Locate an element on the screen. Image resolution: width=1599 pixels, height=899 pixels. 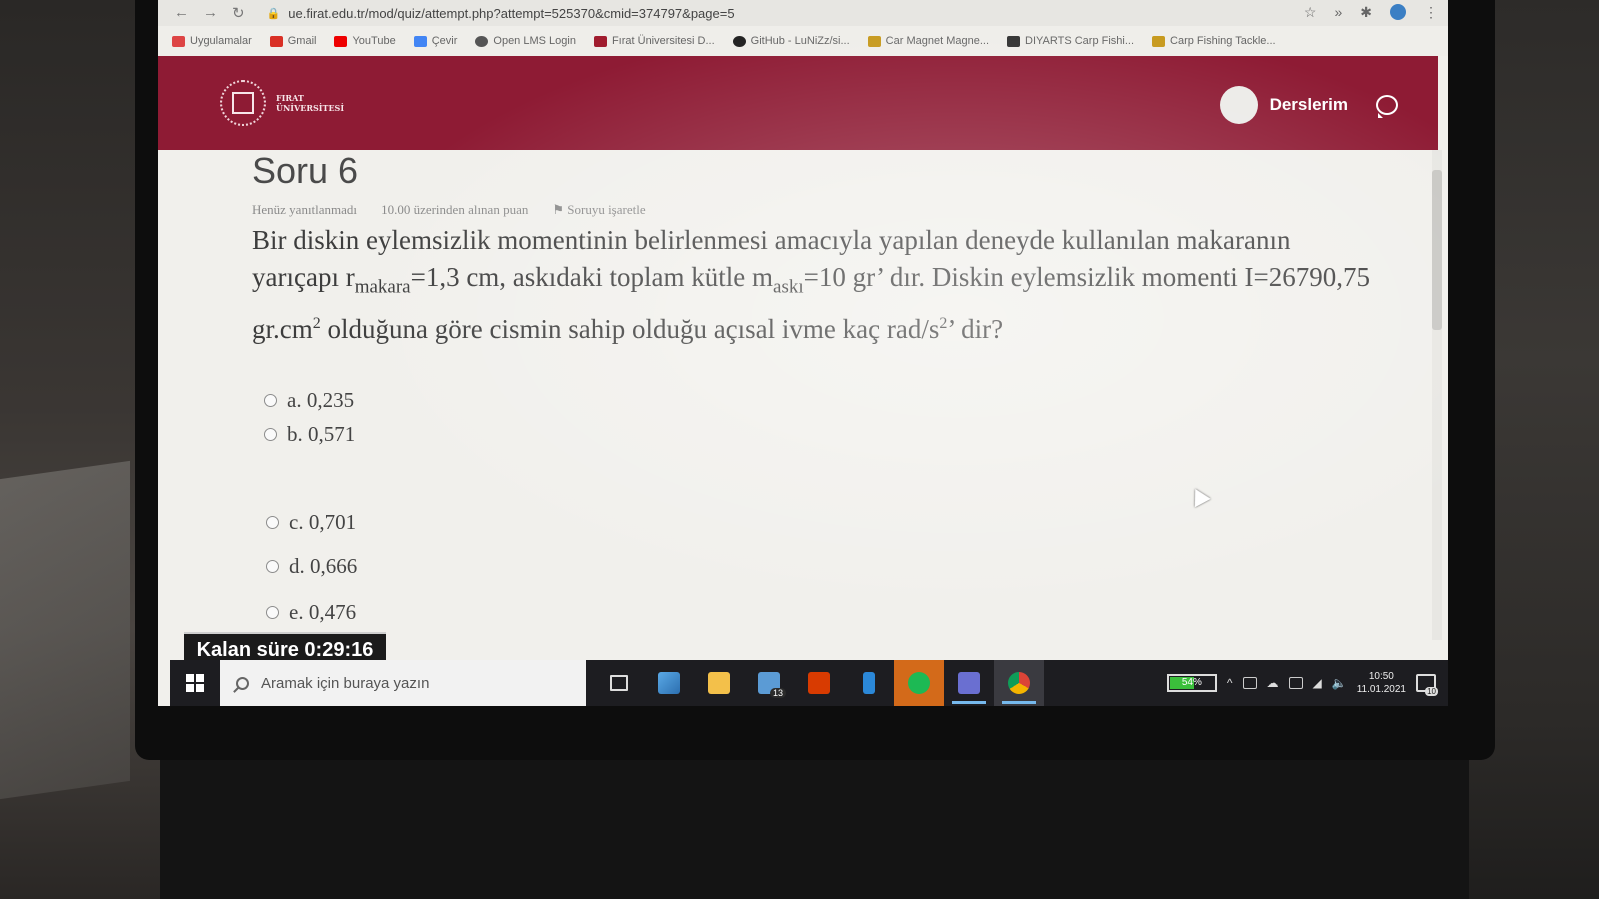
page-scrollbar is located at coordinates (1437, 395).